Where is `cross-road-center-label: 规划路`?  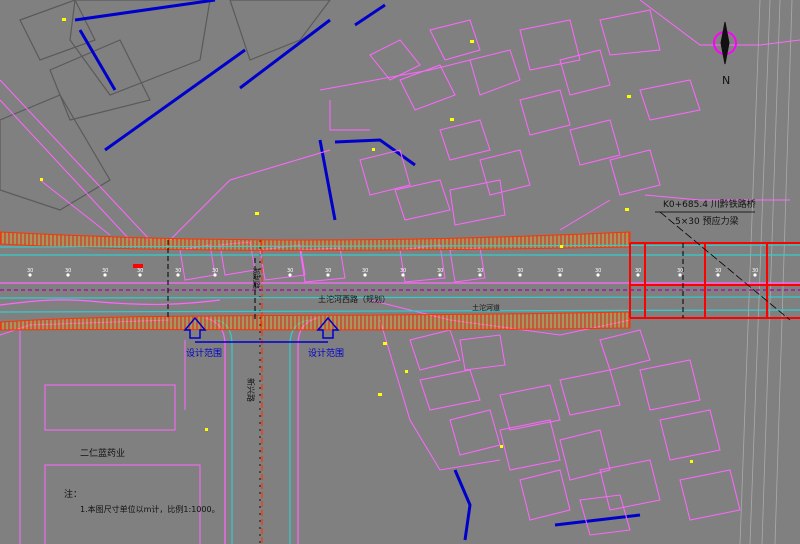
cross-road-center-label: 规划路 is located at coordinates (256, 278).